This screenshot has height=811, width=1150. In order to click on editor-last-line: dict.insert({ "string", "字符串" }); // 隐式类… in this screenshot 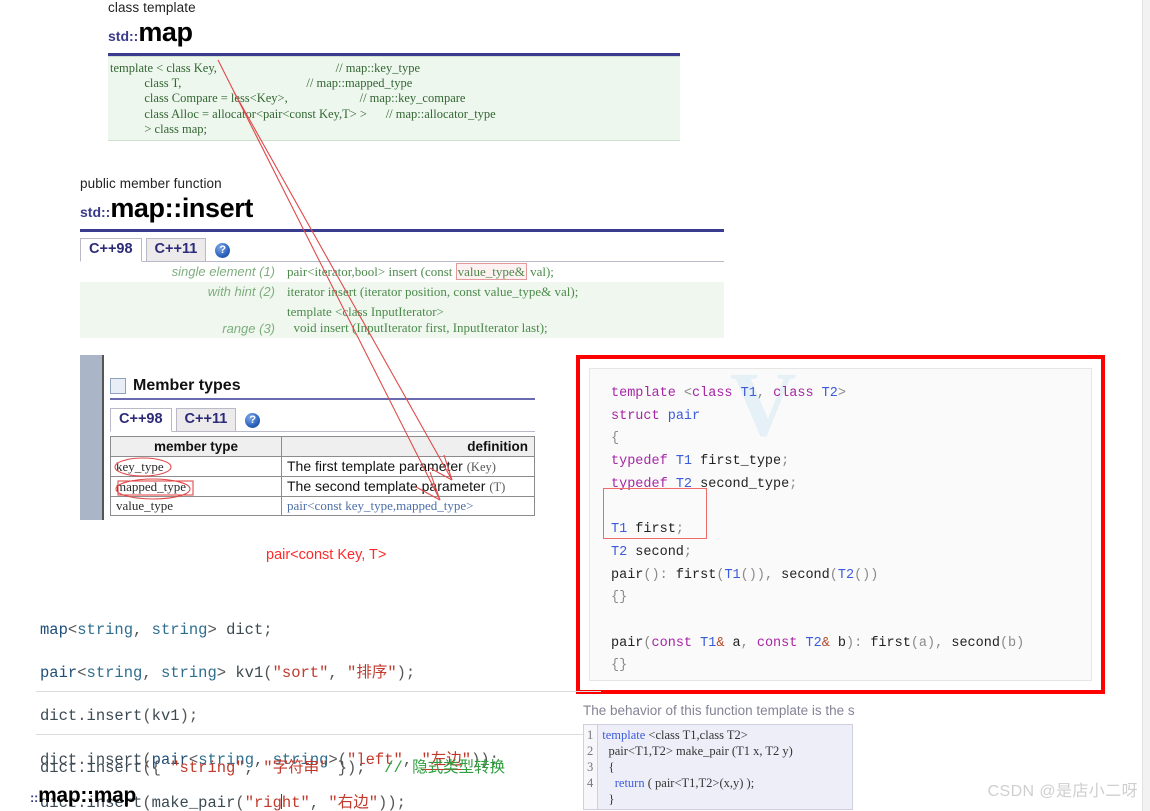, I will do `click(320, 769)`.